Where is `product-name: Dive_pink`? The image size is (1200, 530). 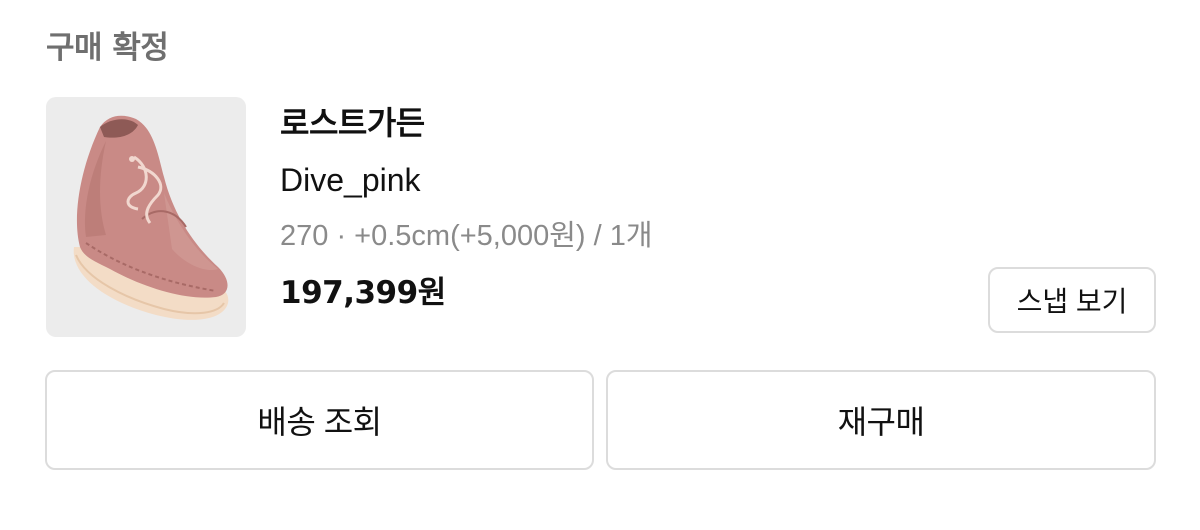
product-name: Dive_pink is located at coordinates (600, 180).